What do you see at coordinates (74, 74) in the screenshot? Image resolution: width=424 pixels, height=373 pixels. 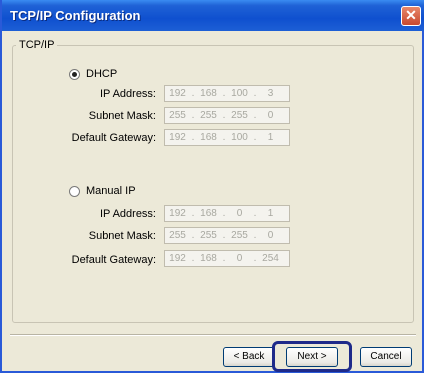 I see `dhcp-radio` at bounding box center [74, 74].